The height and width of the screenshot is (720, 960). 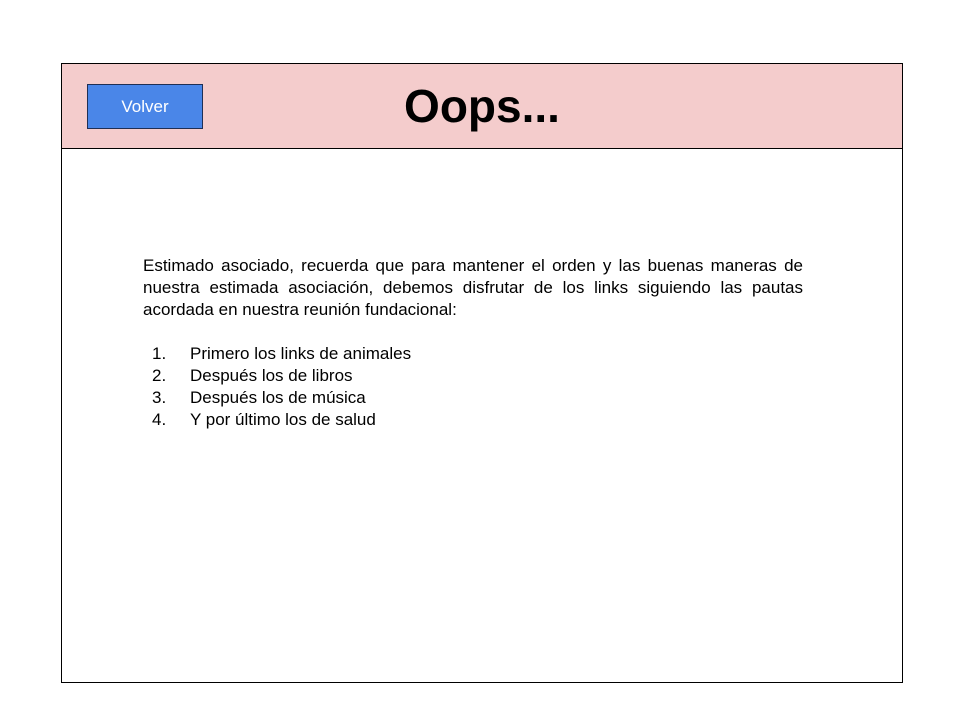 What do you see at coordinates (473, 354) in the screenshot?
I see `list-item: 1. Primero los links de animales` at bounding box center [473, 354].